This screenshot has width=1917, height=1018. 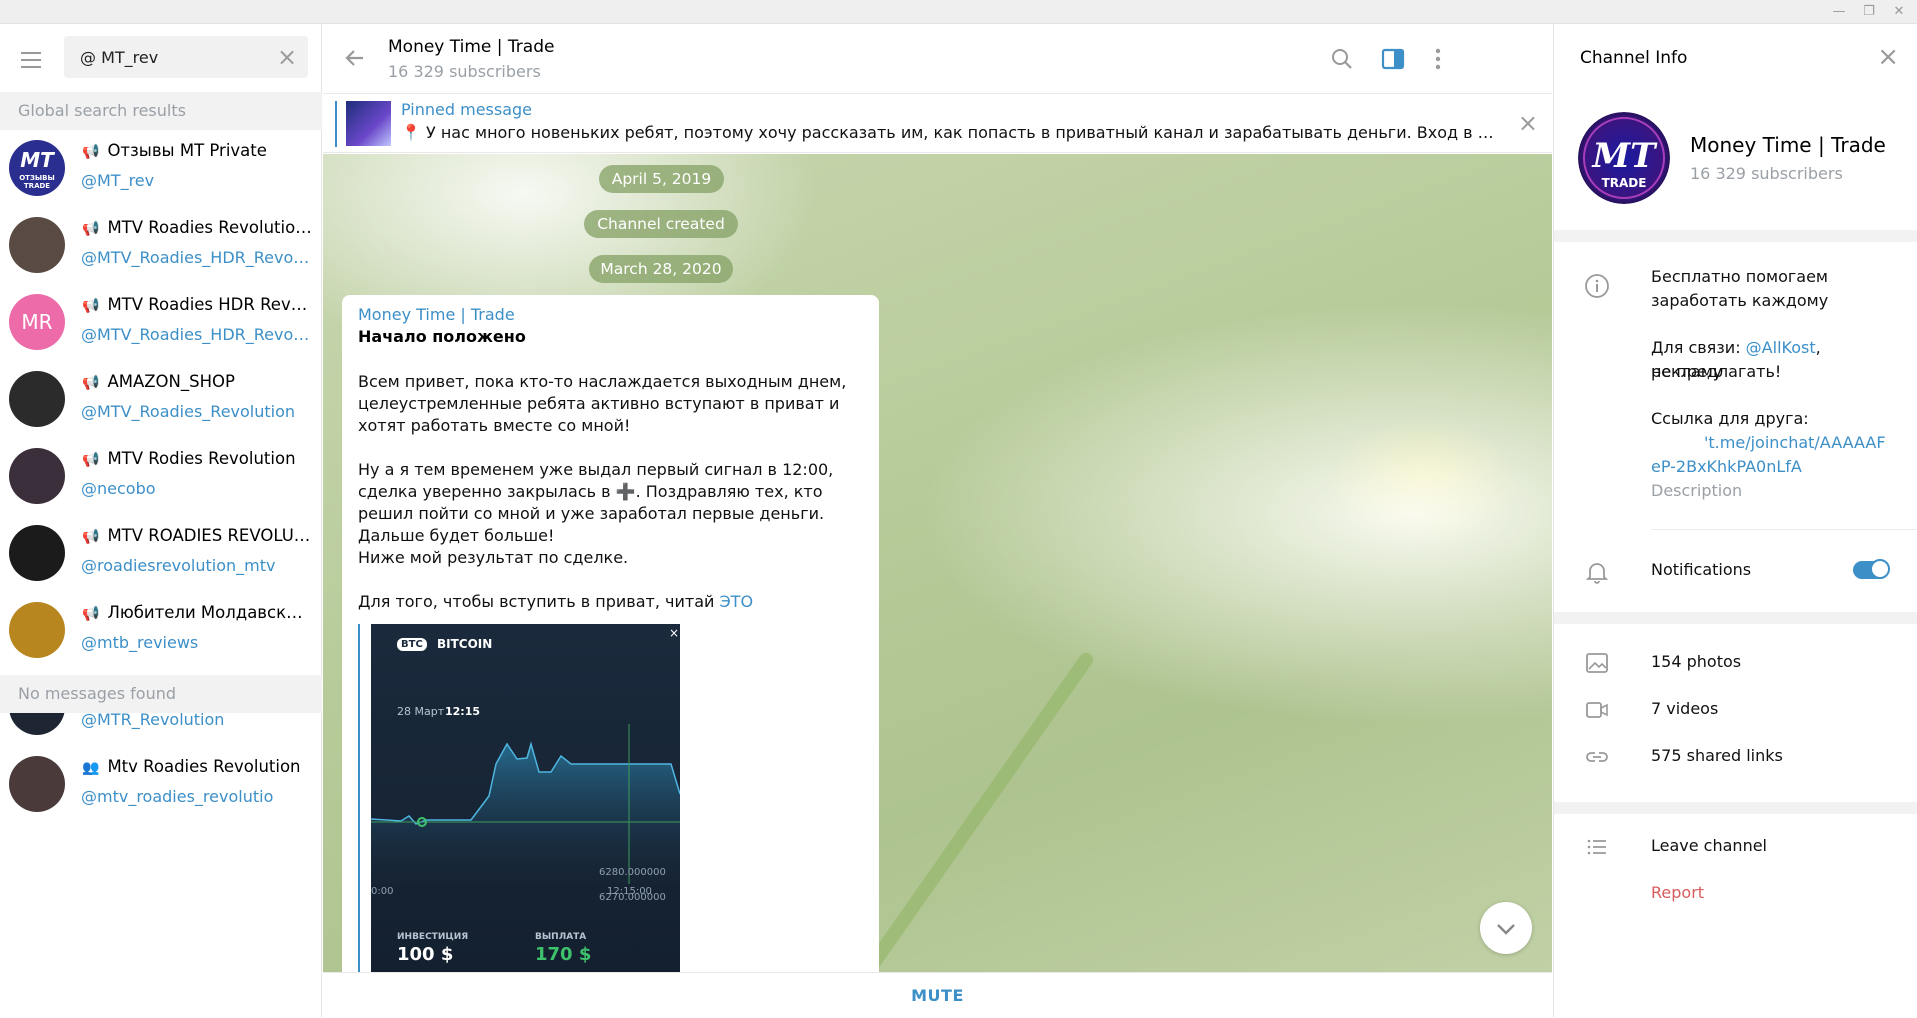 I want to click on more-options-icon, so click(x=1438, y=59).